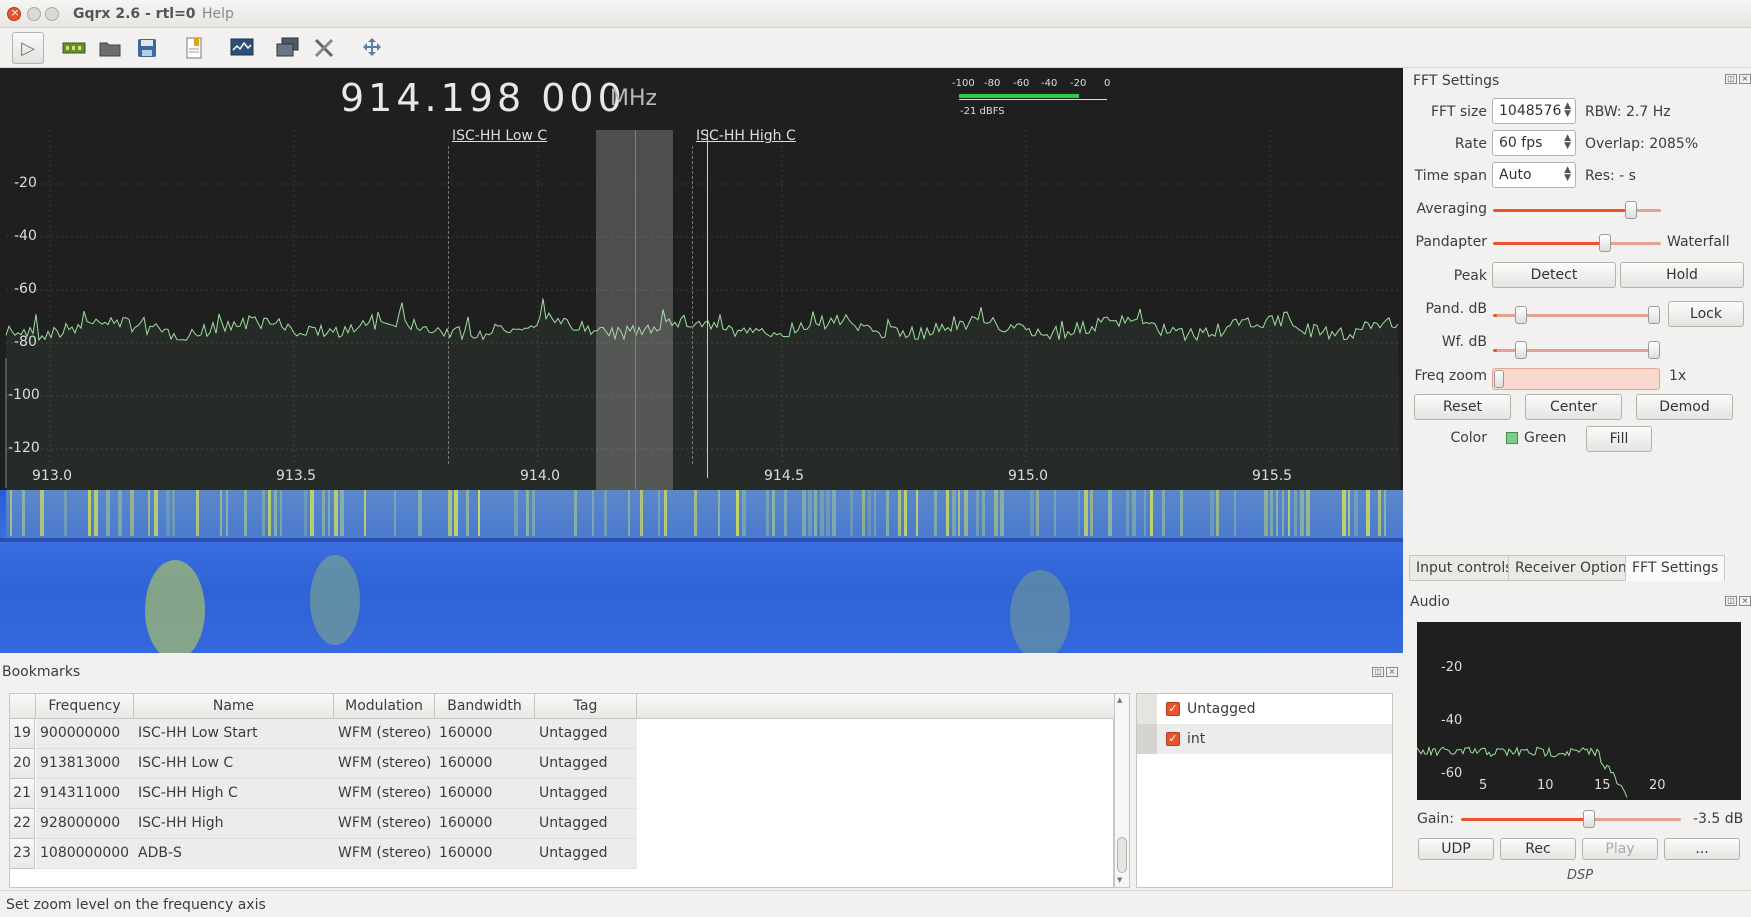 Image resolution: width=1751 pixels, height=917 pixels. I want to click on remote-control-button, so click(288, 48).